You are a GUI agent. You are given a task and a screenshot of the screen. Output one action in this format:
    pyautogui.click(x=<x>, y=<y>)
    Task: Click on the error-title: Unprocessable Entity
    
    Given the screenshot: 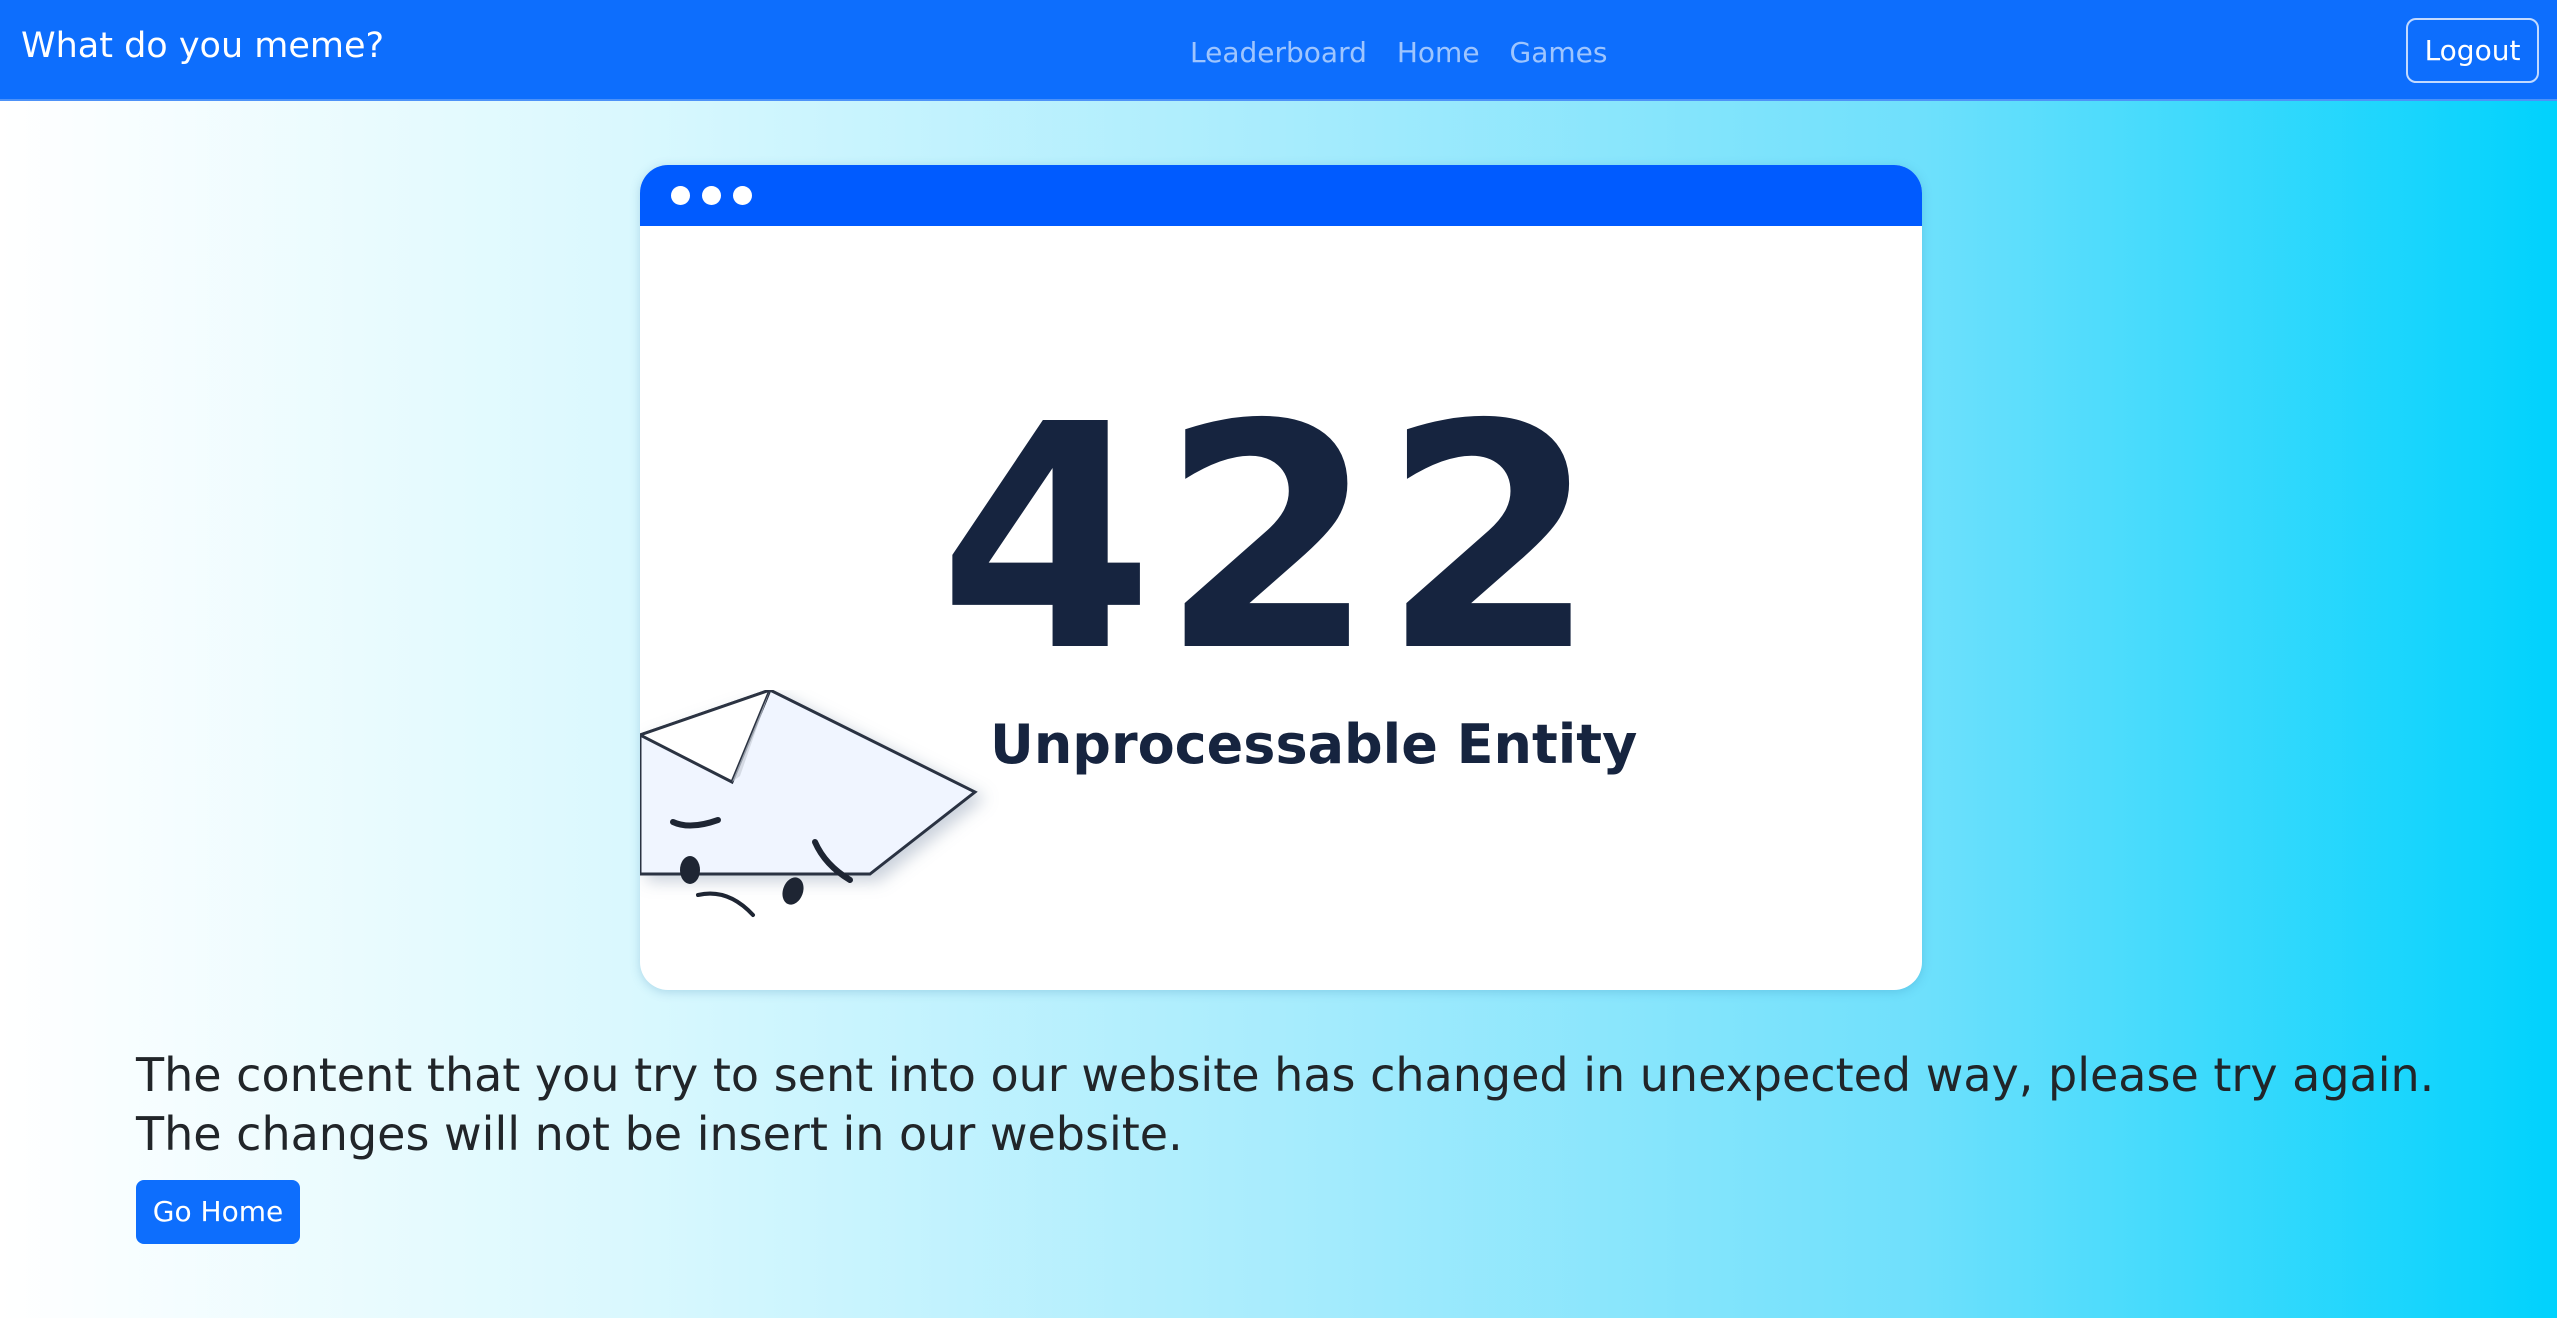 What is the action you would take?
    pyautogui.click(x=1314, y=744)
    